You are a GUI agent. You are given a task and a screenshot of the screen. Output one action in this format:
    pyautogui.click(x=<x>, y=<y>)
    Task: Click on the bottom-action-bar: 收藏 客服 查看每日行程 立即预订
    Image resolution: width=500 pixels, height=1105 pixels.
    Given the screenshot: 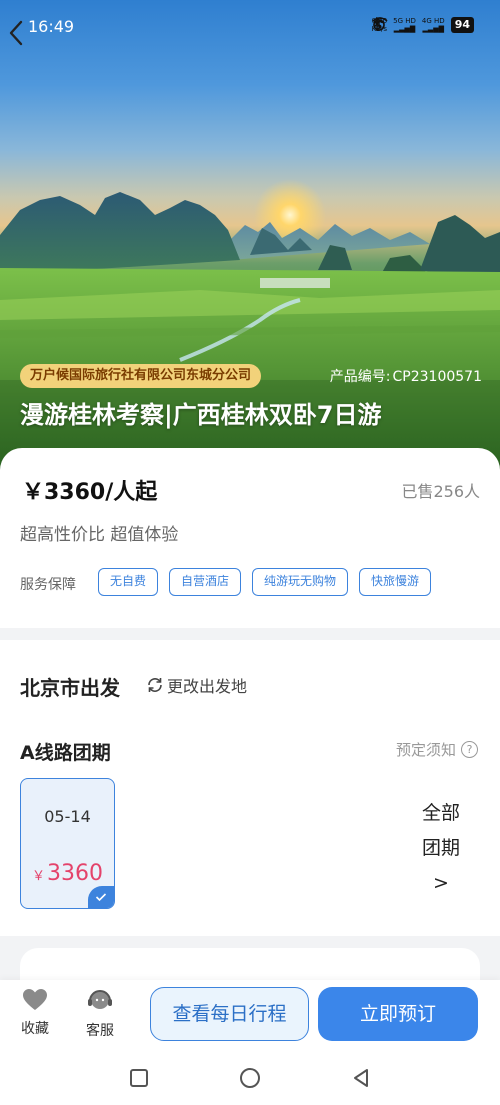 What is the action you would take?
    pyautogui.click(x=250, y=1015)
    